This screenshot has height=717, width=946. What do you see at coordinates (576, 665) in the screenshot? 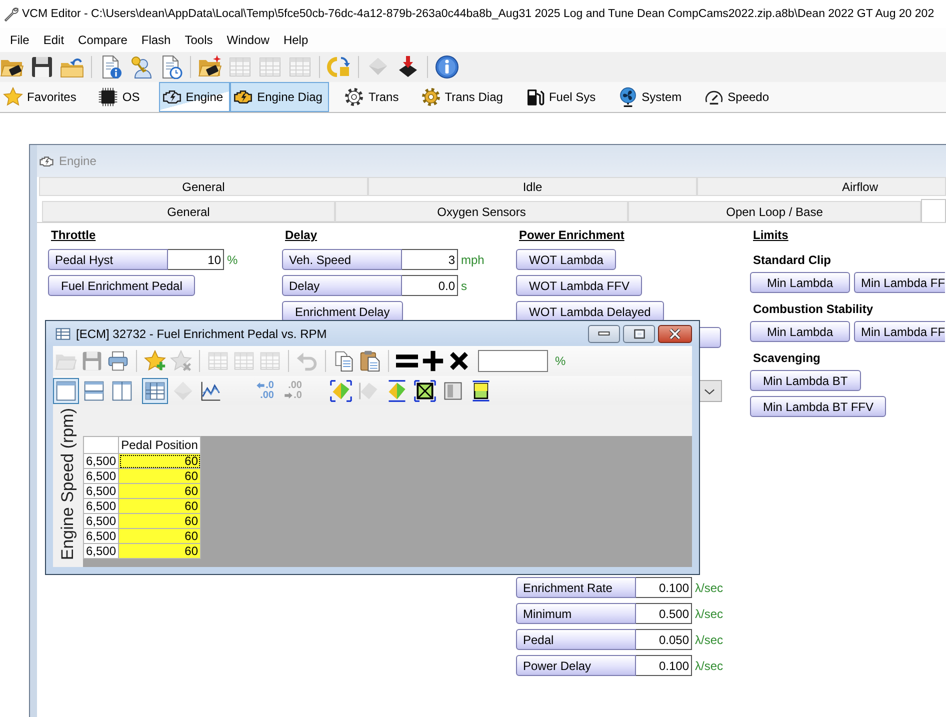
I see `parameter-button: Power Delay` at bounding box center [576, 665].